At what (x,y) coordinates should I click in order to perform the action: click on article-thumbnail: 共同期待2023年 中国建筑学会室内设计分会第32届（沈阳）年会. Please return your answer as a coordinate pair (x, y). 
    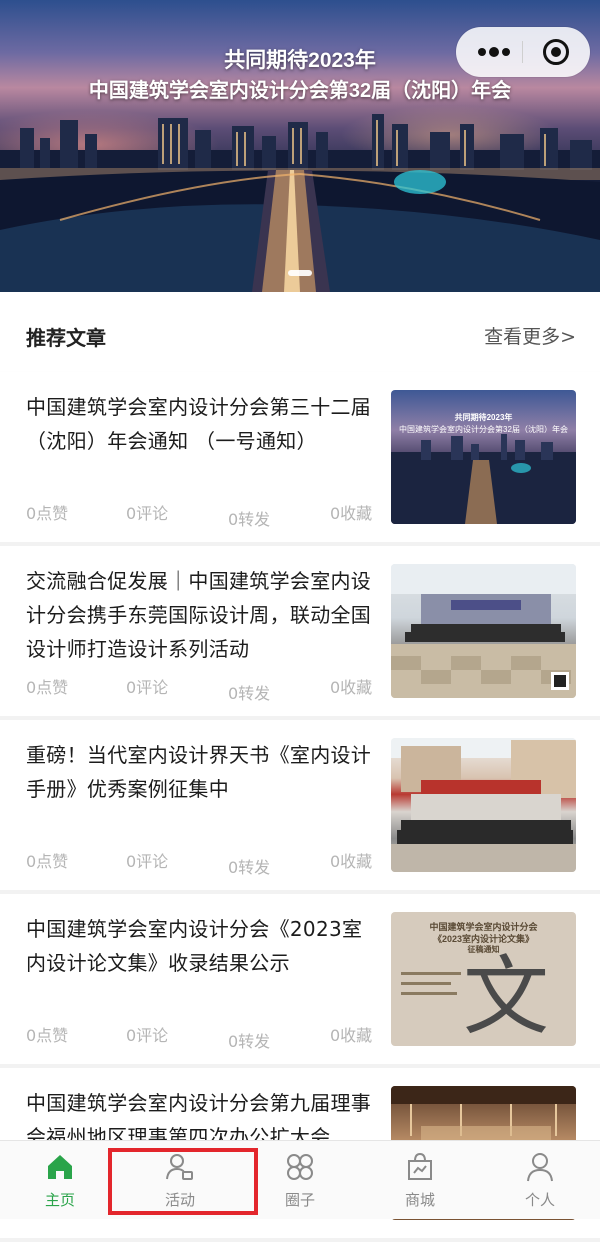
    Looking at the image, I should click on (483, 457).